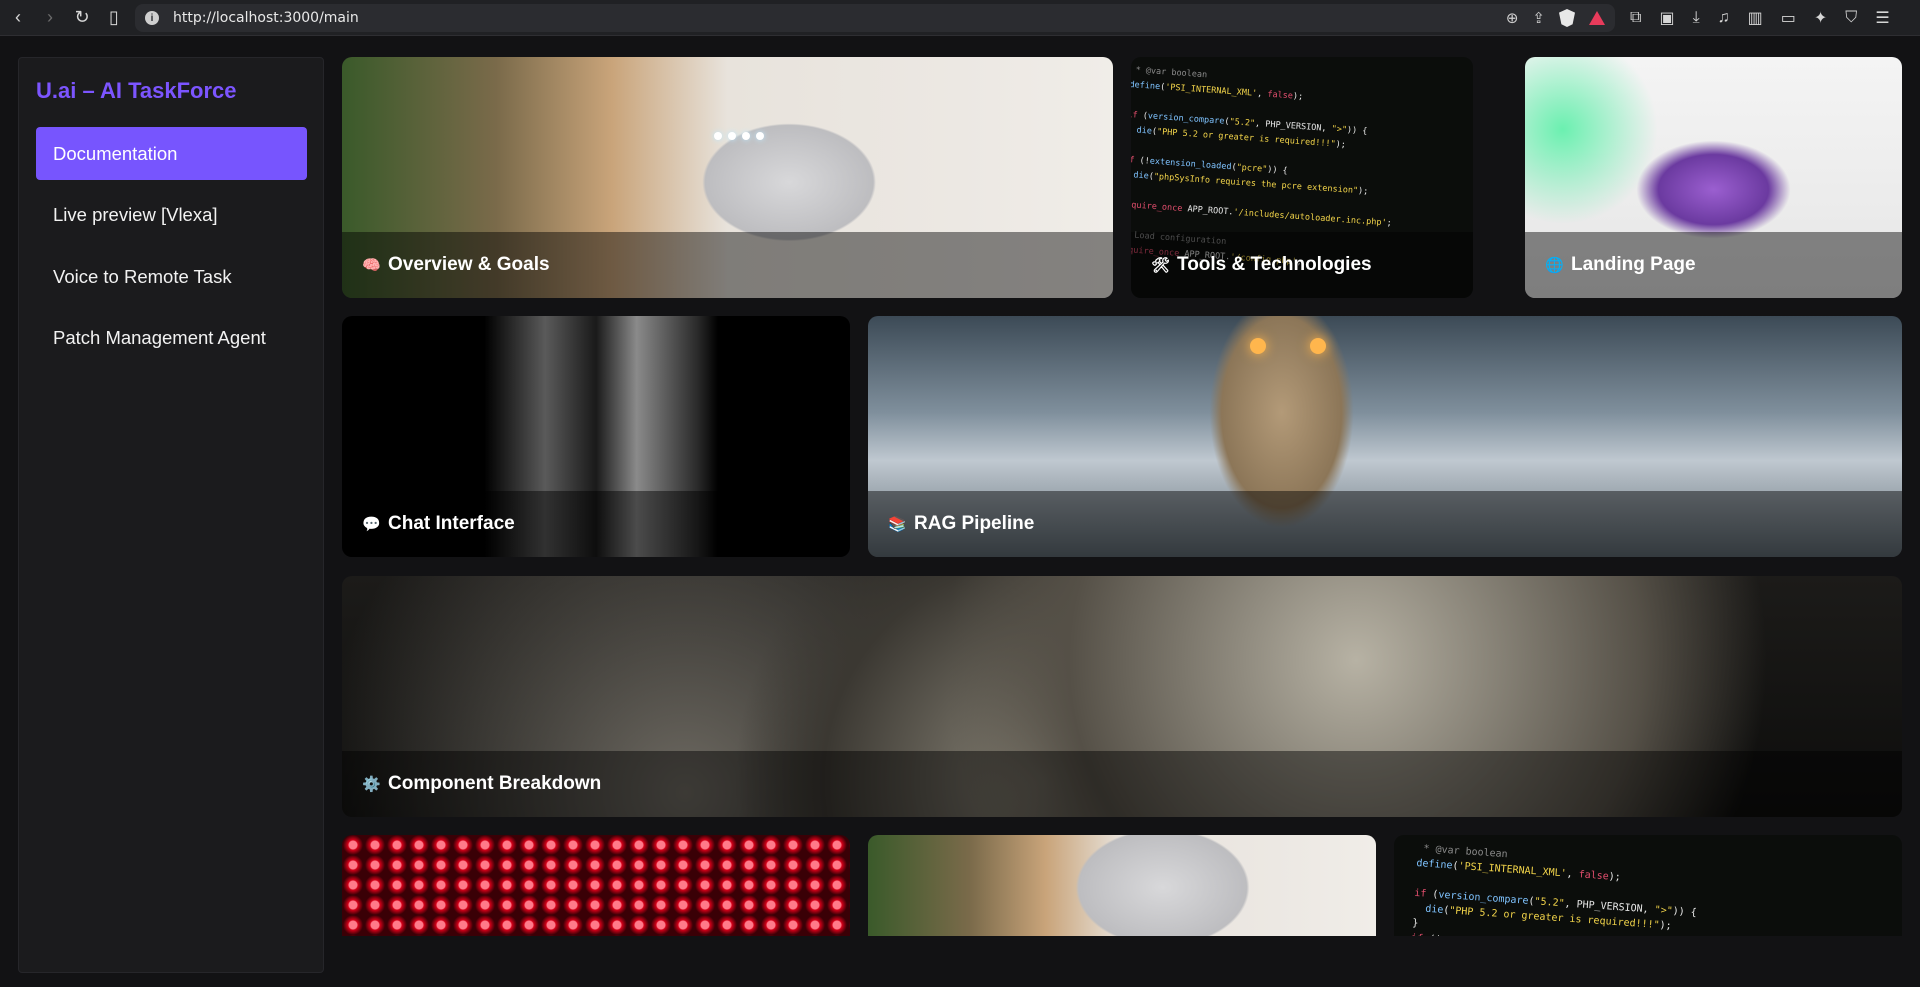 This screenshot has width=1920, height=987. Describe the element at coordinates (371, 784) in the screenshot. I see `gear-icon: ⚙️` at that location.